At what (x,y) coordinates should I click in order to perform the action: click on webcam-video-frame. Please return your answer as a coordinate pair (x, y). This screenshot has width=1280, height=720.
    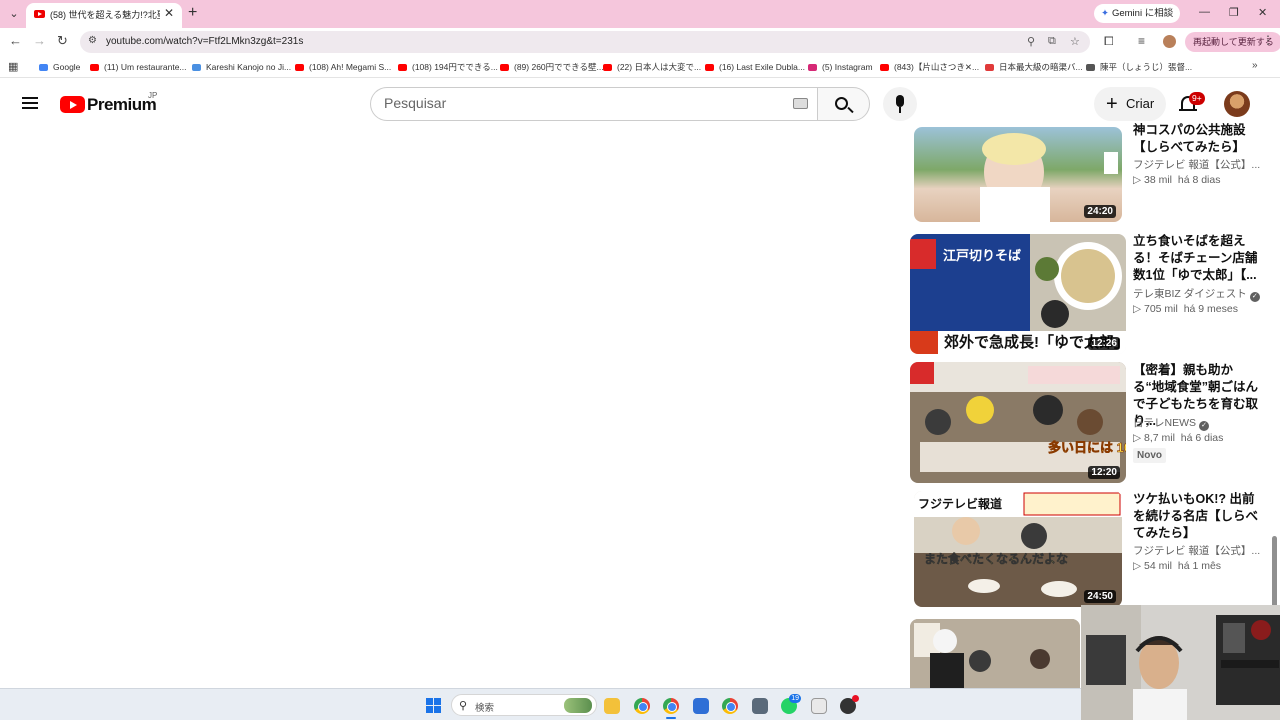
    Looking at the image, I should click on (1180, 662).